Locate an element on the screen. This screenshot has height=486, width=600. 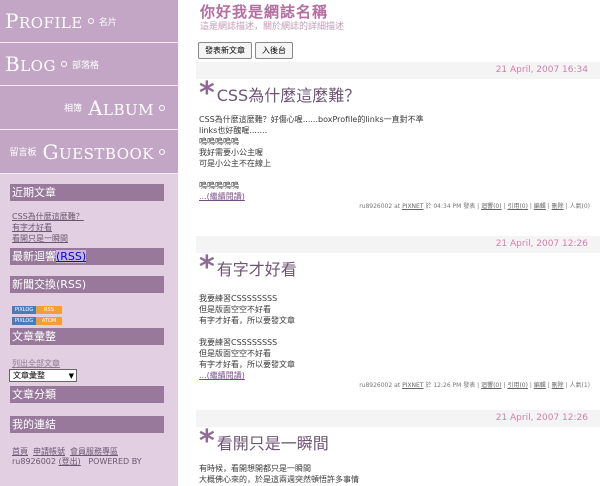
nav-guestbook-label: GUESTBOOK is located at coordinates (98, 151).